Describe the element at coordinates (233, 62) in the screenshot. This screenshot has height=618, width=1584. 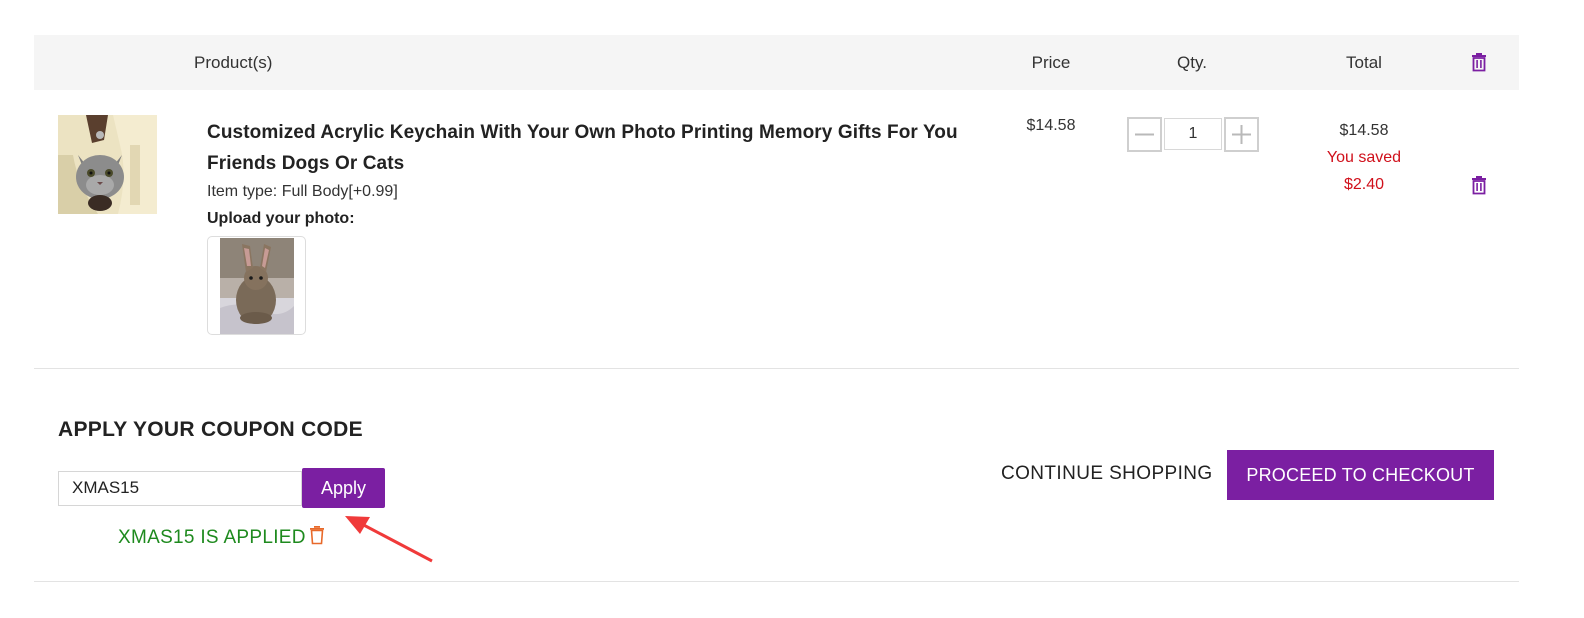
I see `header-products: Product(s)` at that location.